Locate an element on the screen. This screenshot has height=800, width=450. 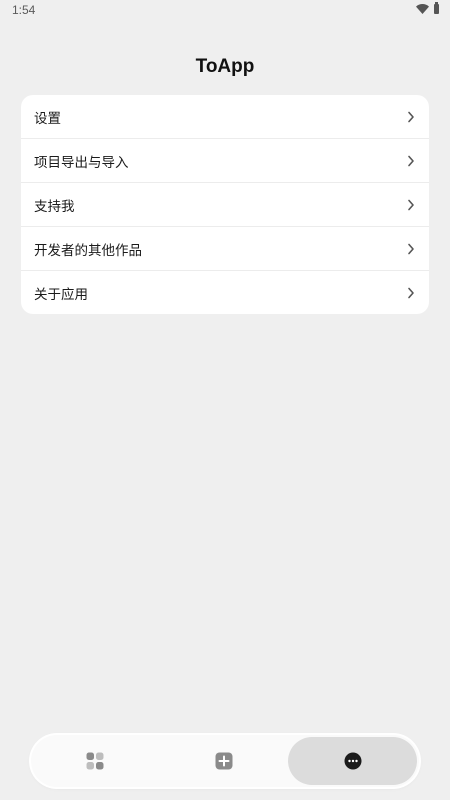
page-title: ToApp is located at coordinates (225, 66).